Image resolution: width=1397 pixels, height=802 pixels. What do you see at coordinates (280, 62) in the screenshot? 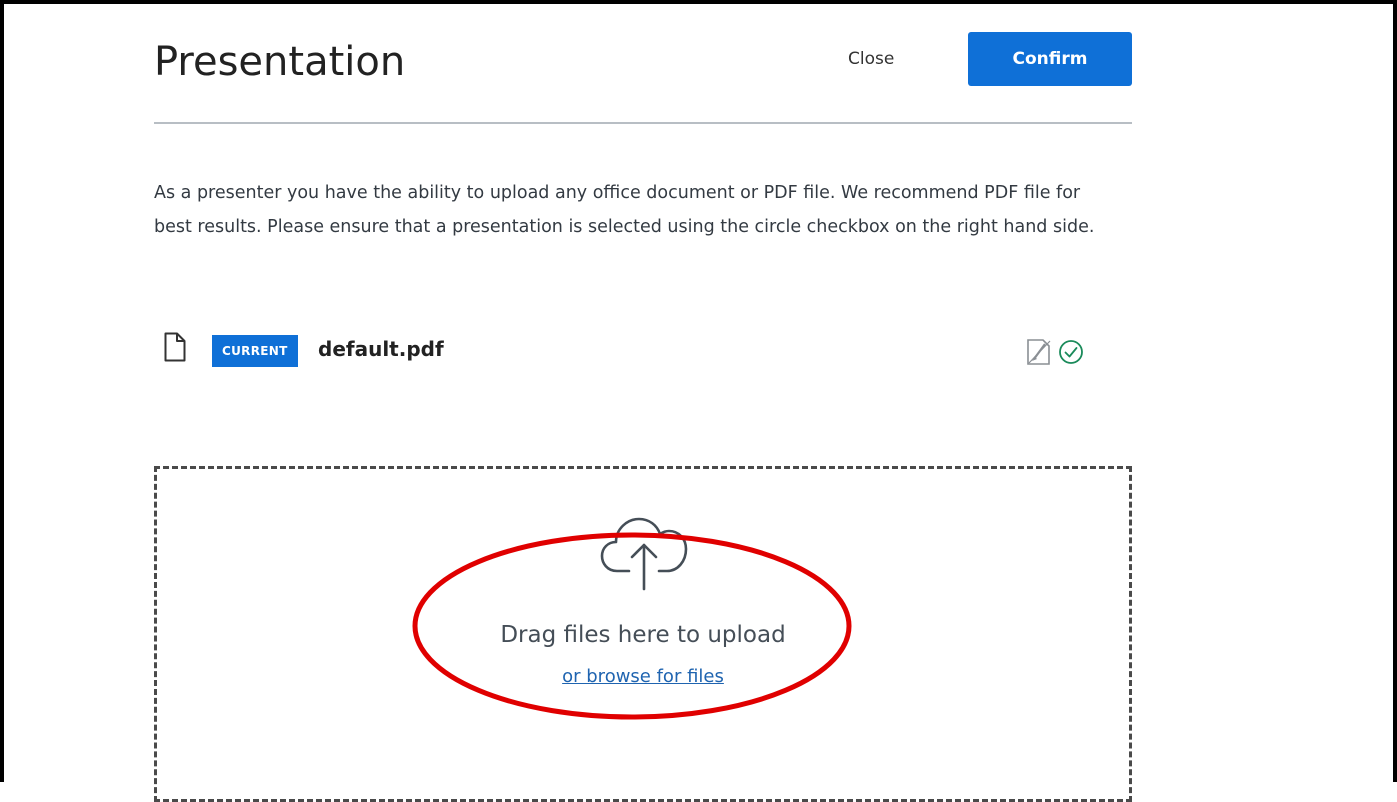
I see `modal-title: Presentation` at bounding box center [280, 62].